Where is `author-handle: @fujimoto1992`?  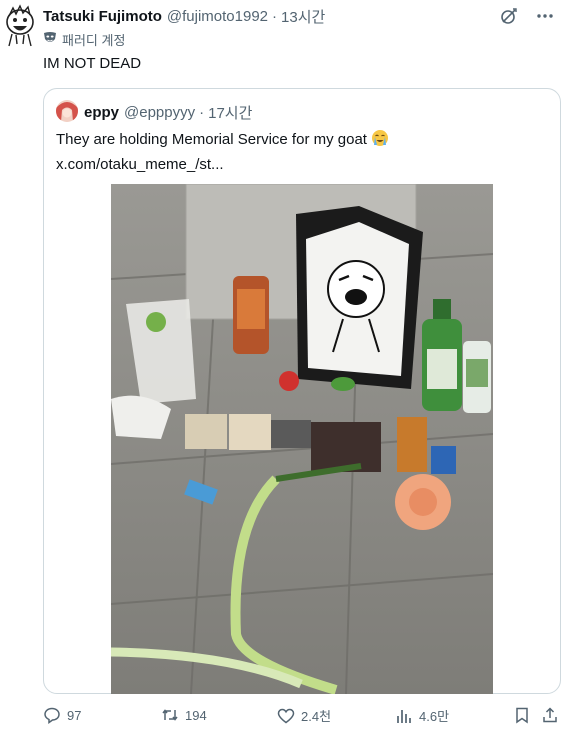
author-handle: @fujimoto1992 is located at coordinates (217, 16).